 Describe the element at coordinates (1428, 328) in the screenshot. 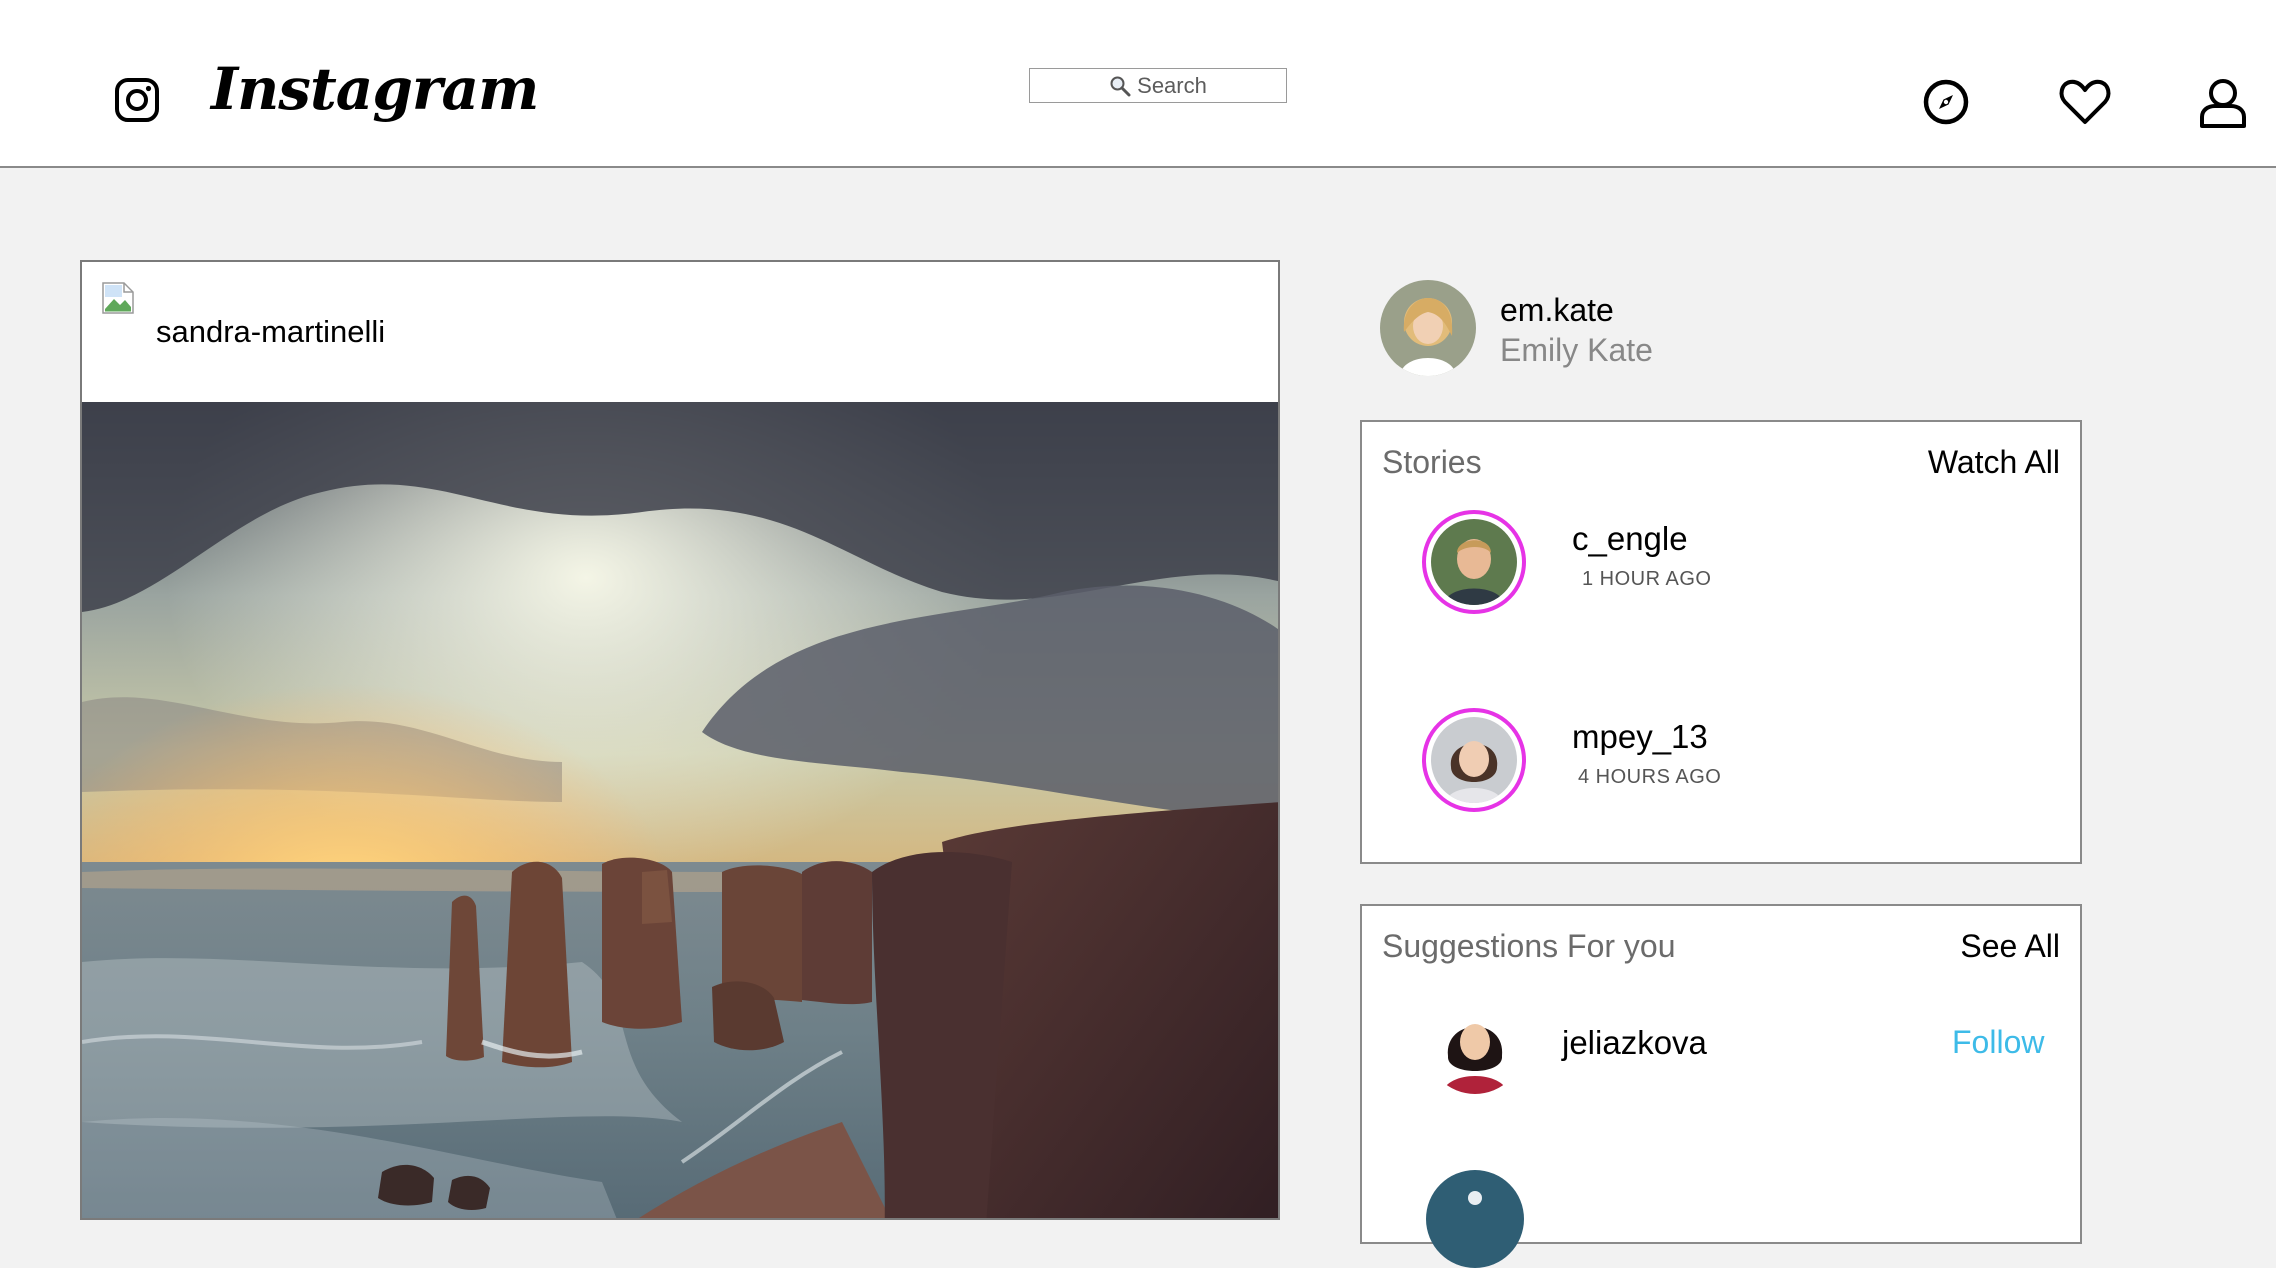

I see `profile-avatar` at that location.